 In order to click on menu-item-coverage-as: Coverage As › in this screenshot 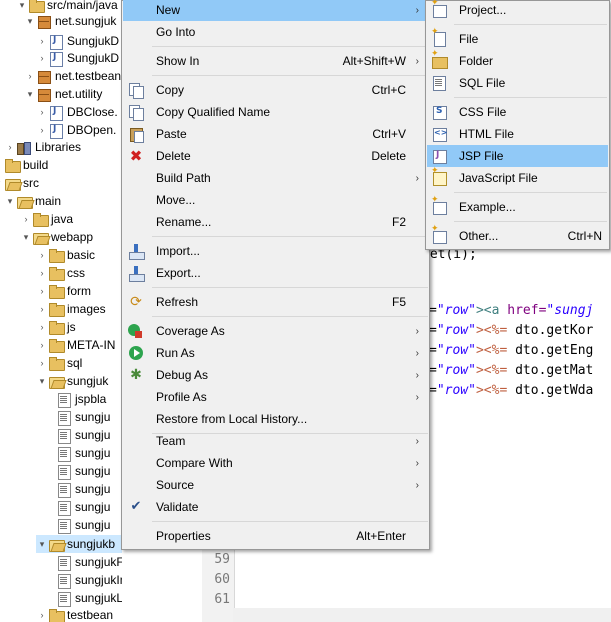, I will do `click(275, 331)`.